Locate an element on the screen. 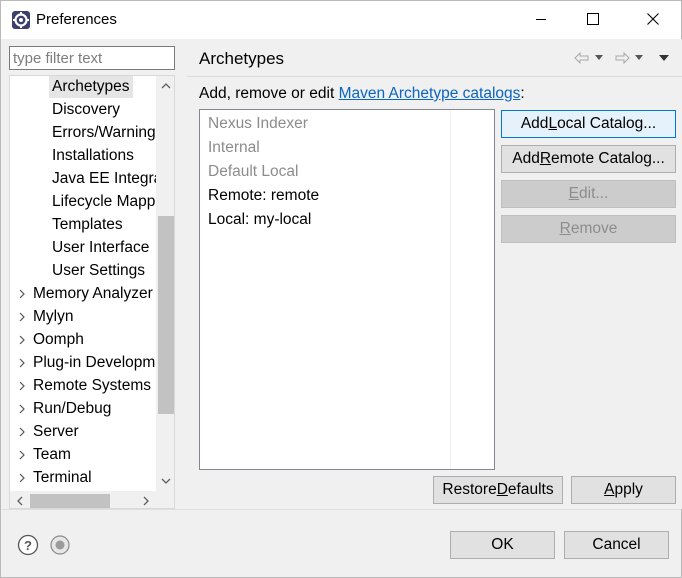 Image resolution: width=682 pixels, height=578 pixels. mnemonic-letter: A is located at coordinates (609, 489).